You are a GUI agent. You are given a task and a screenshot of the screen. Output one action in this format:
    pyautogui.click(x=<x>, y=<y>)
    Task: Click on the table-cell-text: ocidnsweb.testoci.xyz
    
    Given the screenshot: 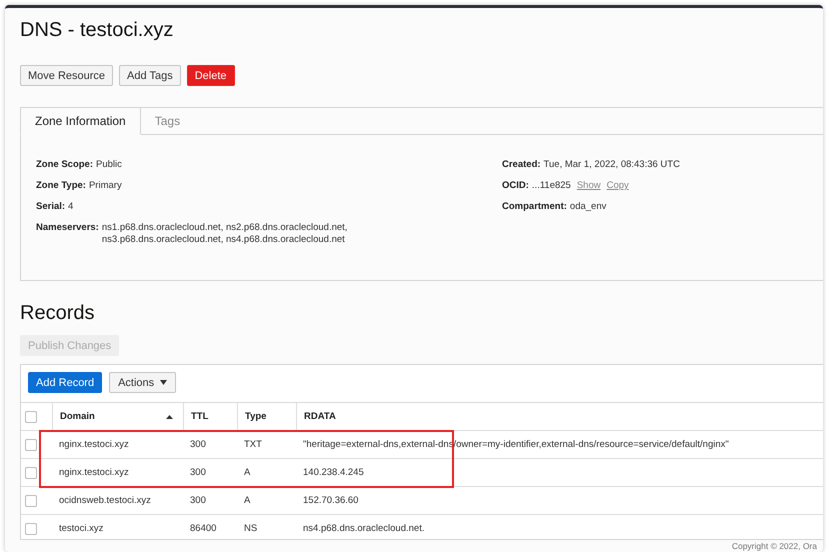 What is the action you would take?
    pyautogui.click(x=105, y=501)
    